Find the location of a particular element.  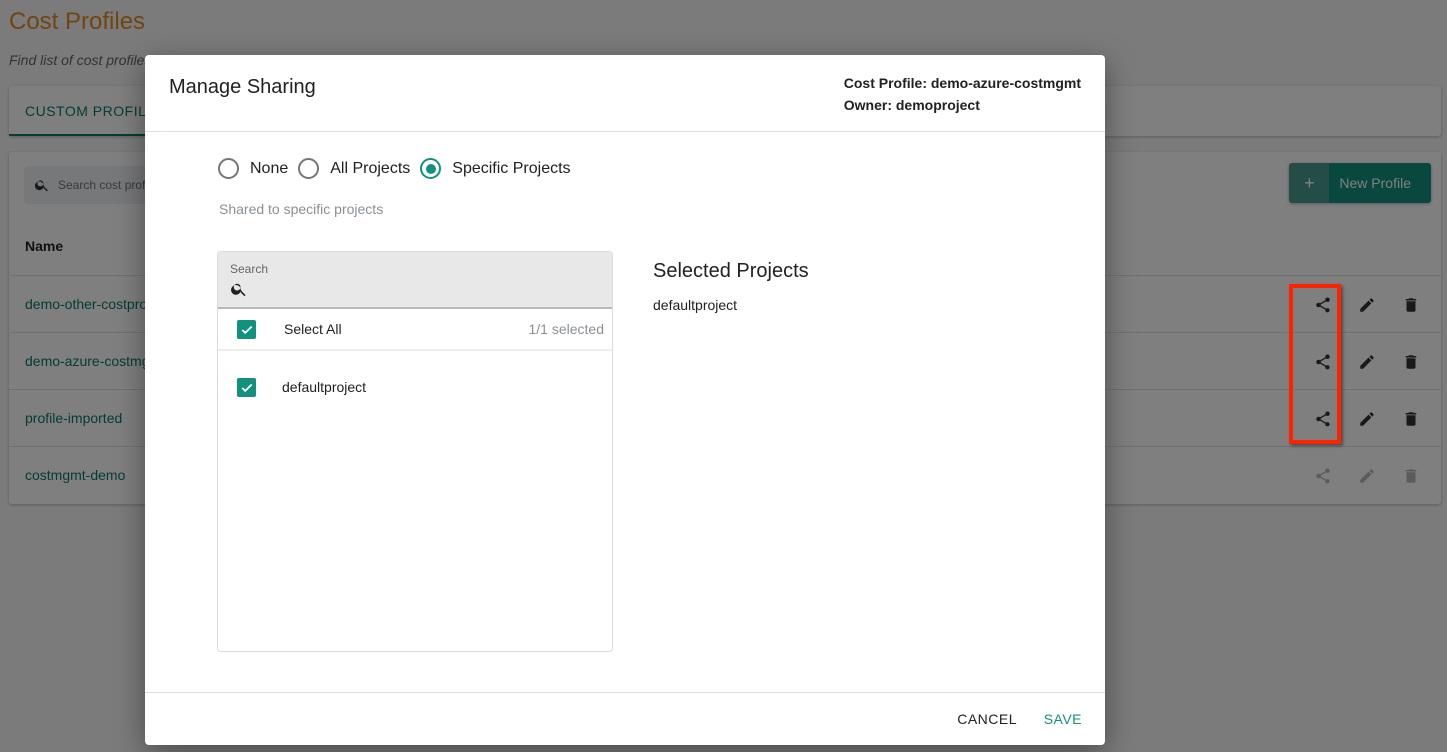

radio-none: None is located at coordinates (253, 168).